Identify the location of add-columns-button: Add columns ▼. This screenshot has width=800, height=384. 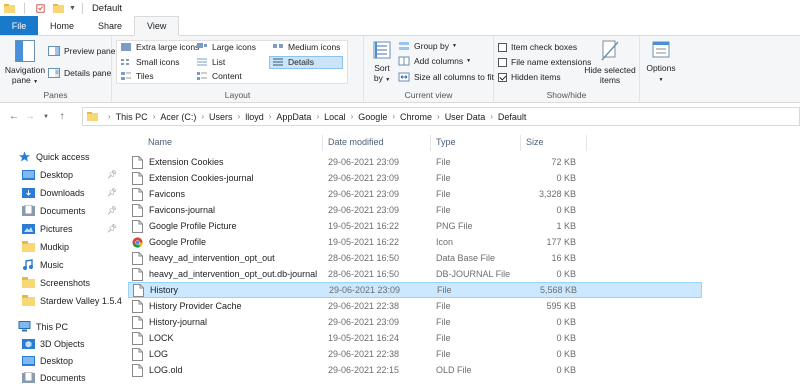
(434, 61).